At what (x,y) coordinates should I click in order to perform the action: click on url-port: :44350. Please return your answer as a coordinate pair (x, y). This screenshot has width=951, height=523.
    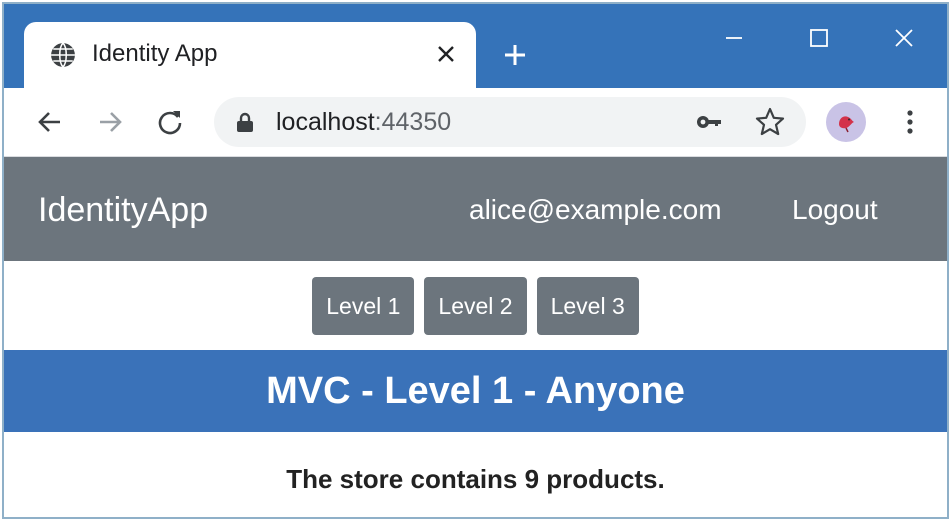
    Looking at the image, I should click on (413, 122).